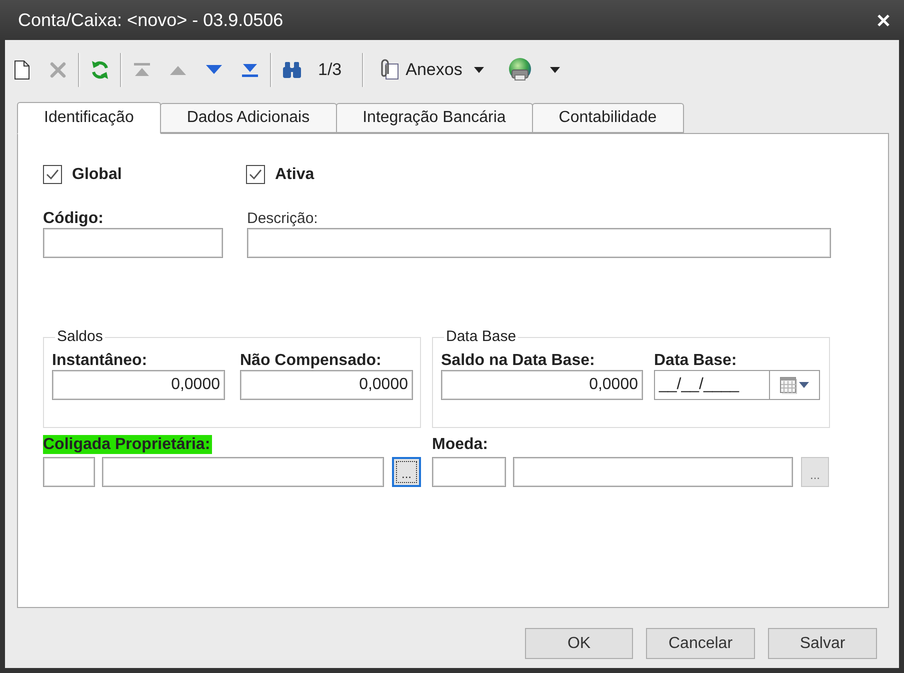 This screenshot has height=673, width=904. I want to click on cancel-button: Cancelar, so click(700, 643).